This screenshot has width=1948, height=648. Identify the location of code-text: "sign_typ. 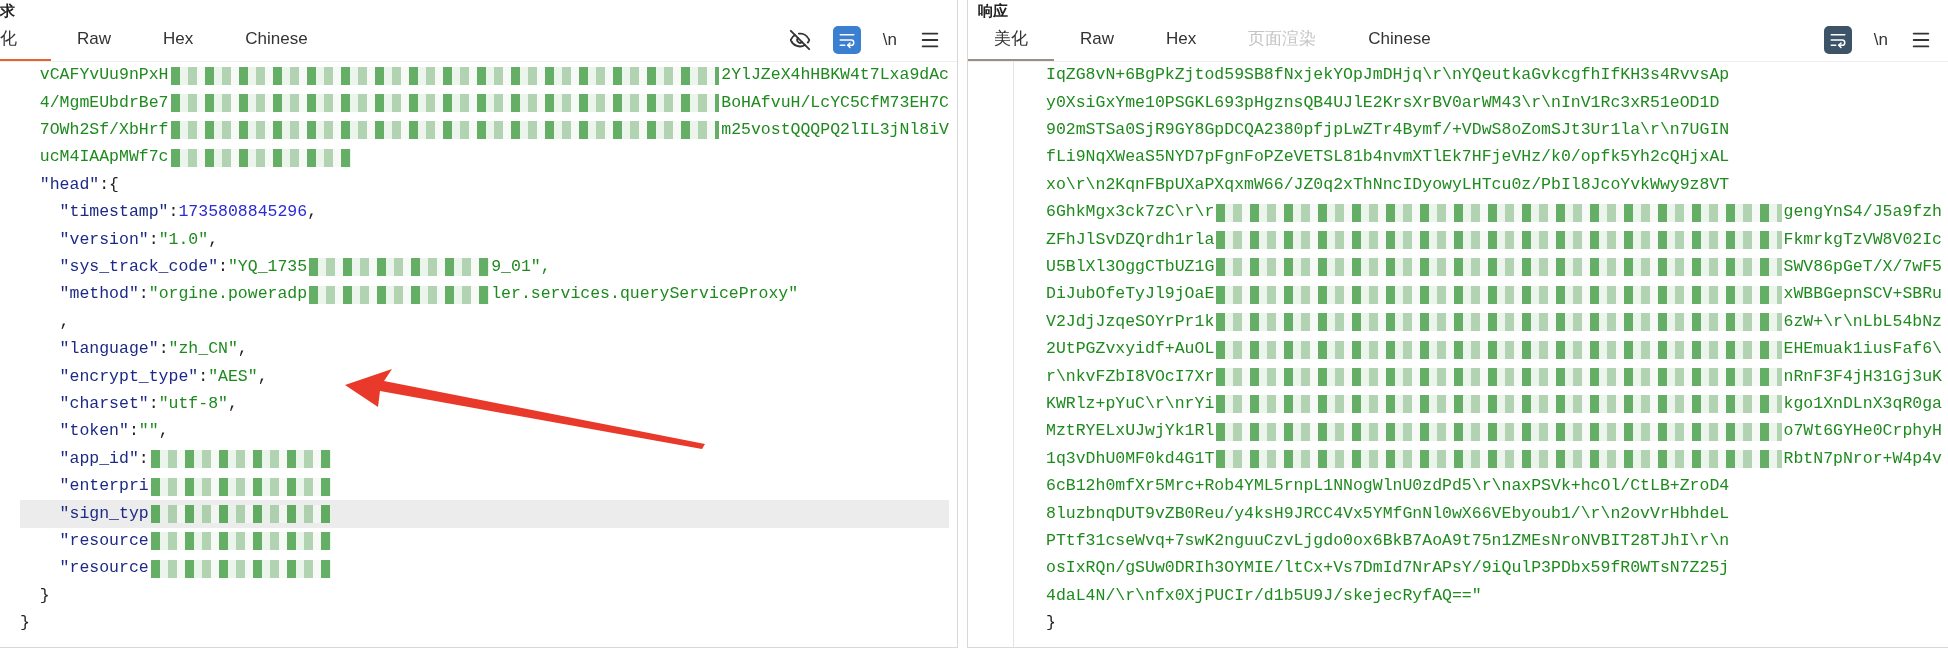
(103, 513).